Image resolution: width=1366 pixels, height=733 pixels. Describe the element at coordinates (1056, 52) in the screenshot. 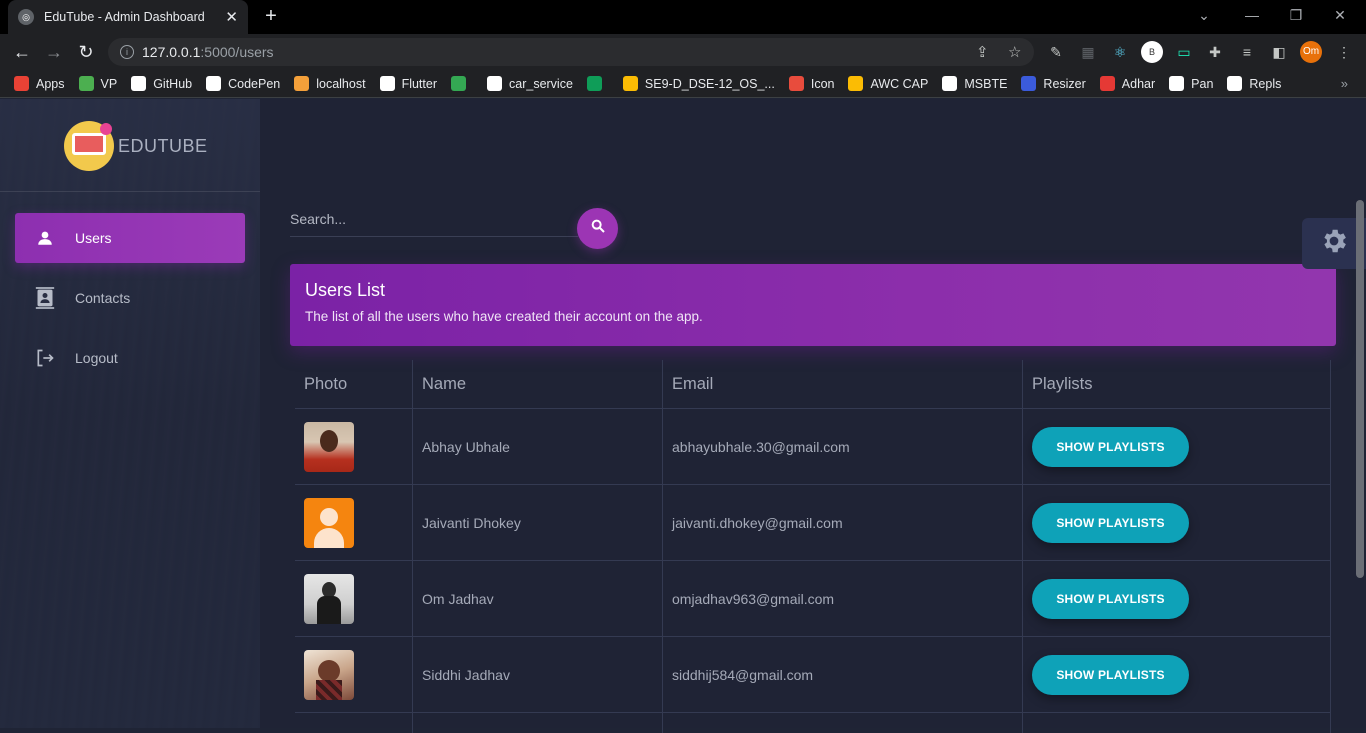

I see `pen-extension-icon: ✎` at that location.